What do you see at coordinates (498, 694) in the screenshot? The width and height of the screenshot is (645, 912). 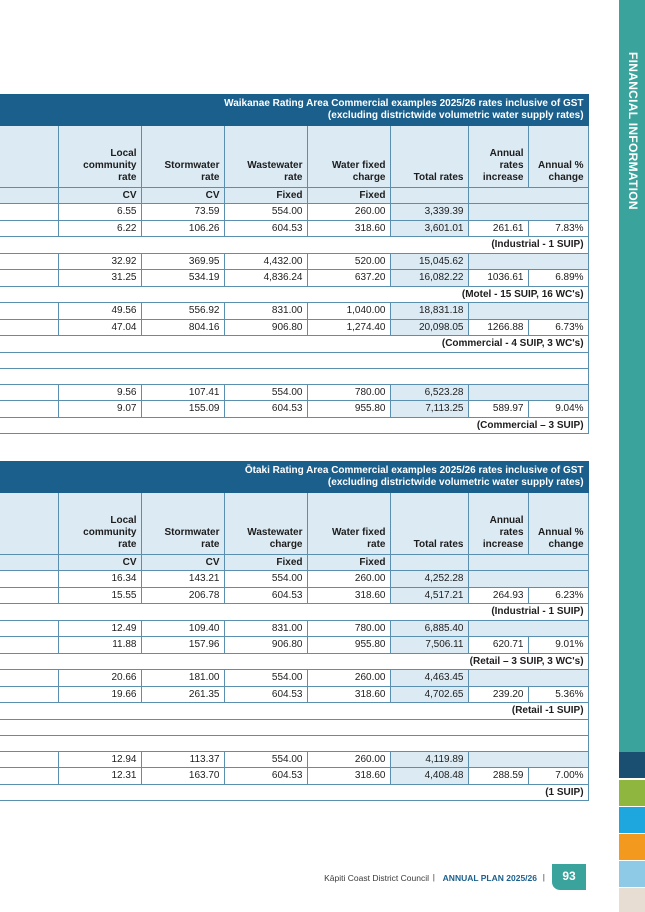 I see `table-cell: 239.20` at bounding box center [498, 694].